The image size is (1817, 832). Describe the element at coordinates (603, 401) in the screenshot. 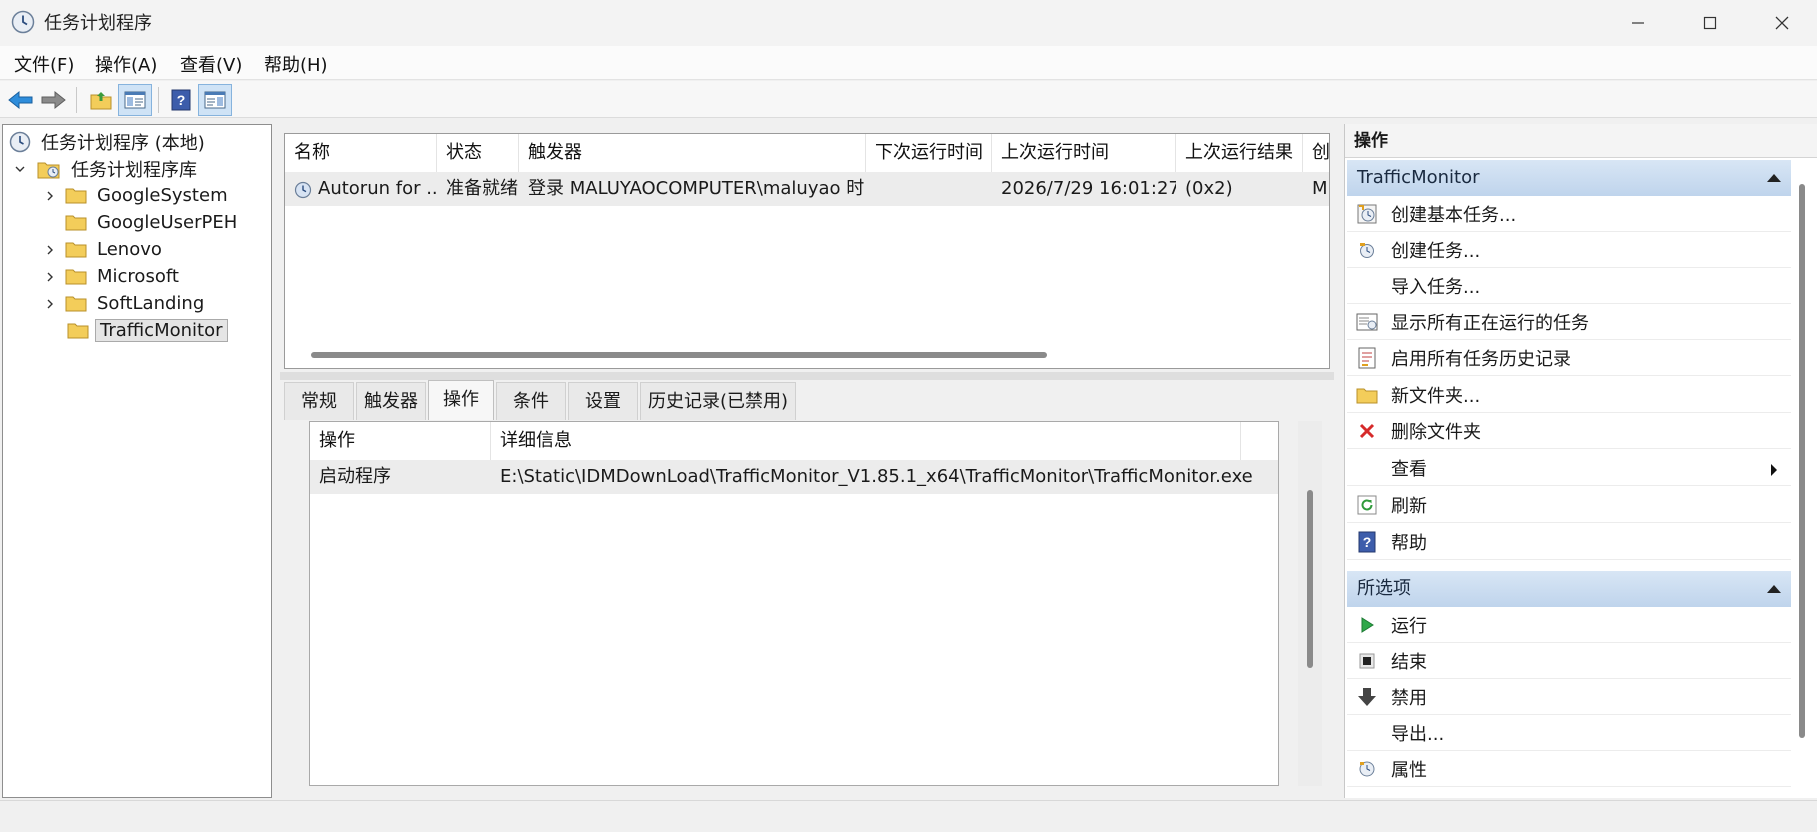

I see `tab-settings: 设置` at that location.